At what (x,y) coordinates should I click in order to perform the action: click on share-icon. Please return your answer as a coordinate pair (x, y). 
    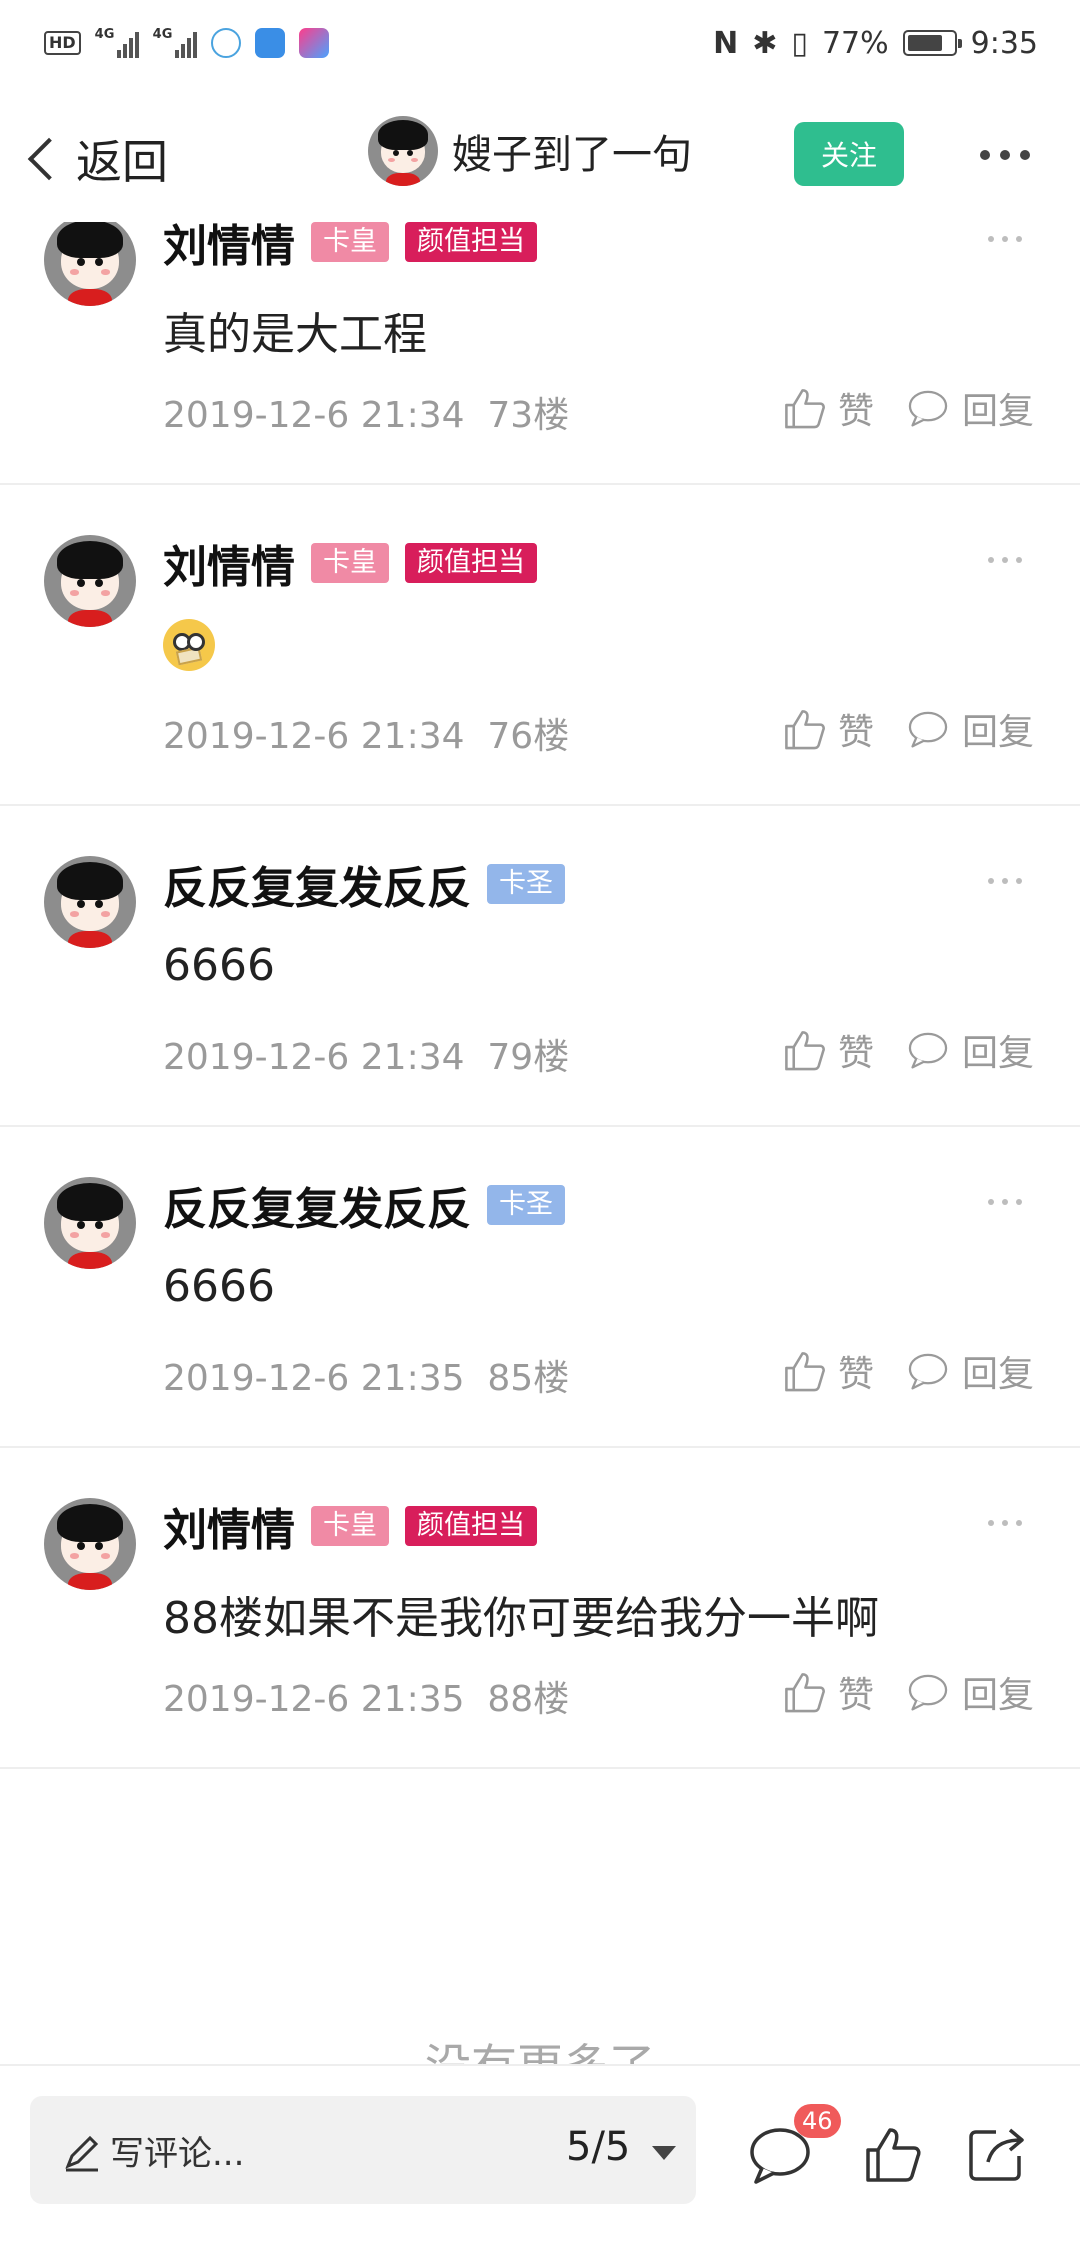
    Looking at the image, I should click on (997, 2154).